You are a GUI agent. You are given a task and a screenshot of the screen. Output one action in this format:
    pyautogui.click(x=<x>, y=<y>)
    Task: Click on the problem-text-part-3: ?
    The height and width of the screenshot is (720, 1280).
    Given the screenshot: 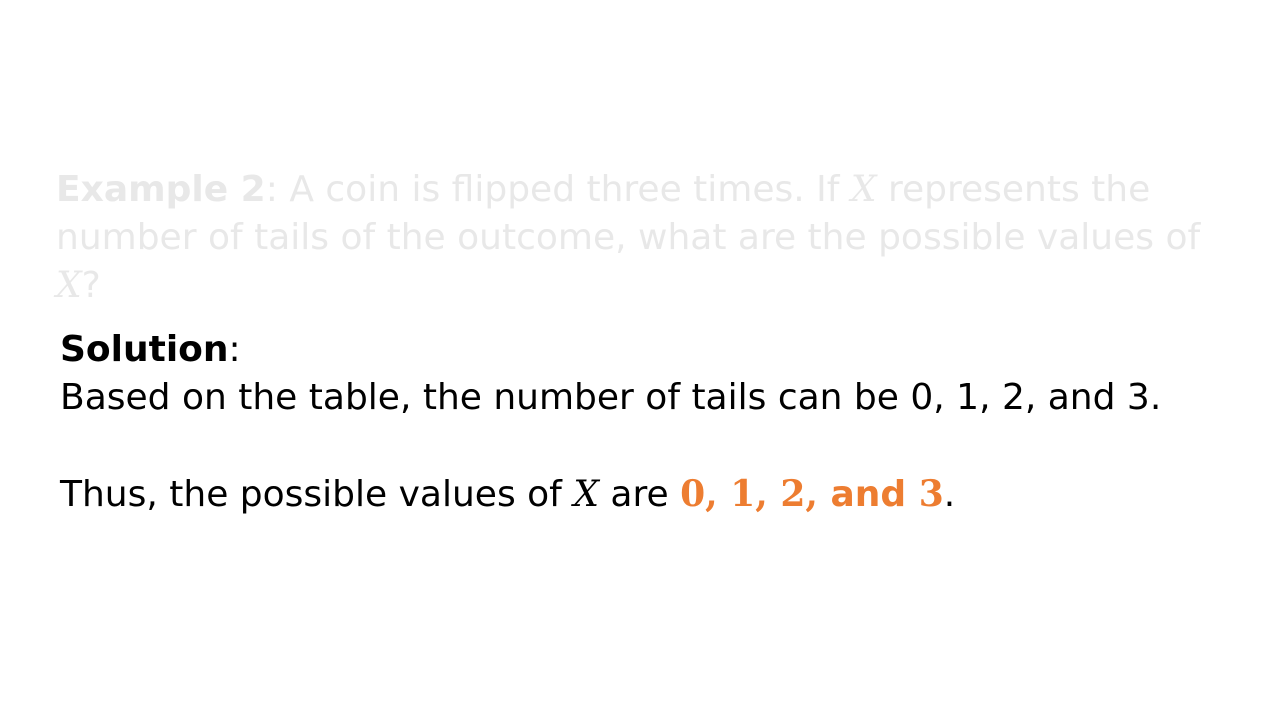 What is the action you would take?
    pyautogui.click(x=91, y=285)
    